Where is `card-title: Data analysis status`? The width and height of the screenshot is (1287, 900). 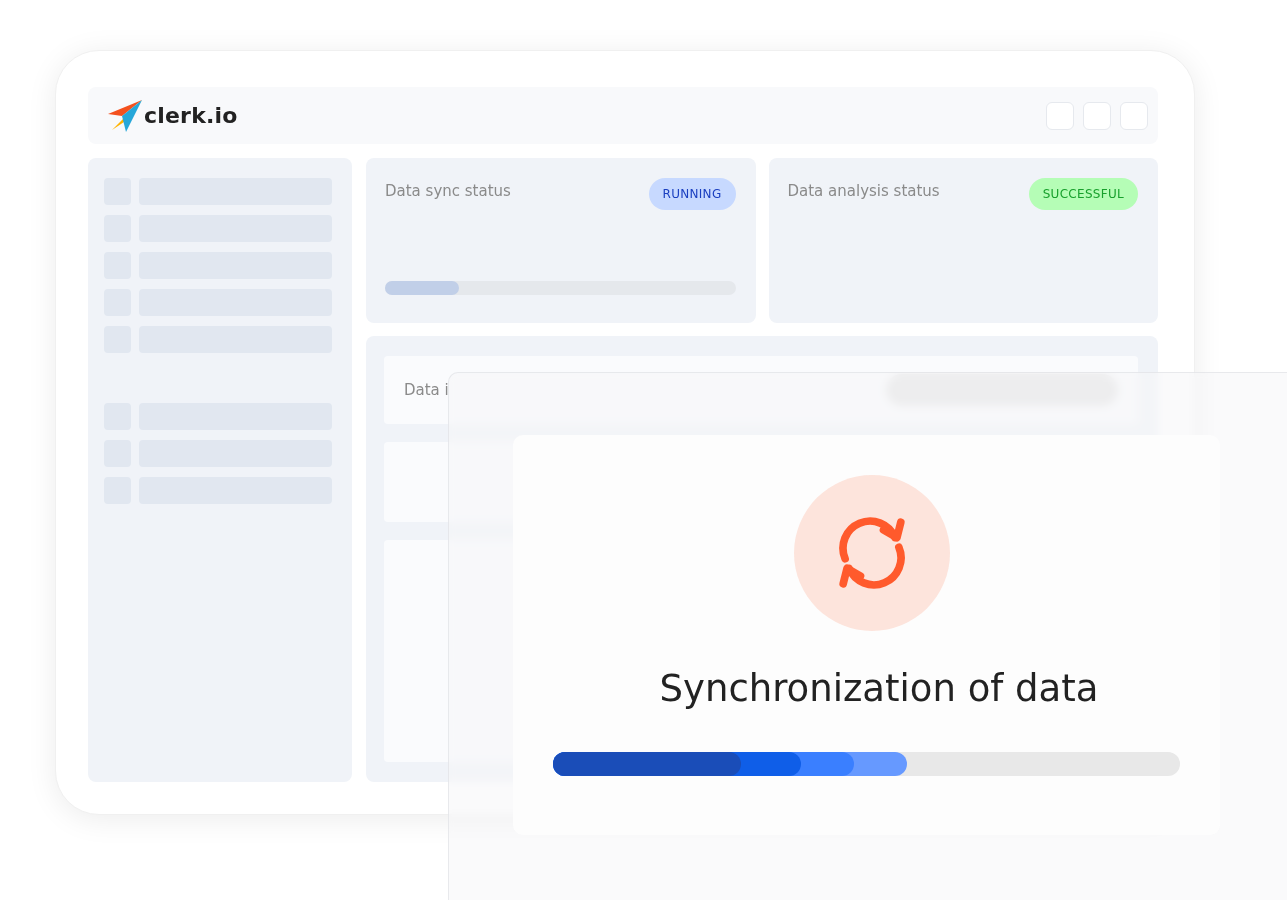
card-title: Data analysis status is located at coordinates (863, 191).